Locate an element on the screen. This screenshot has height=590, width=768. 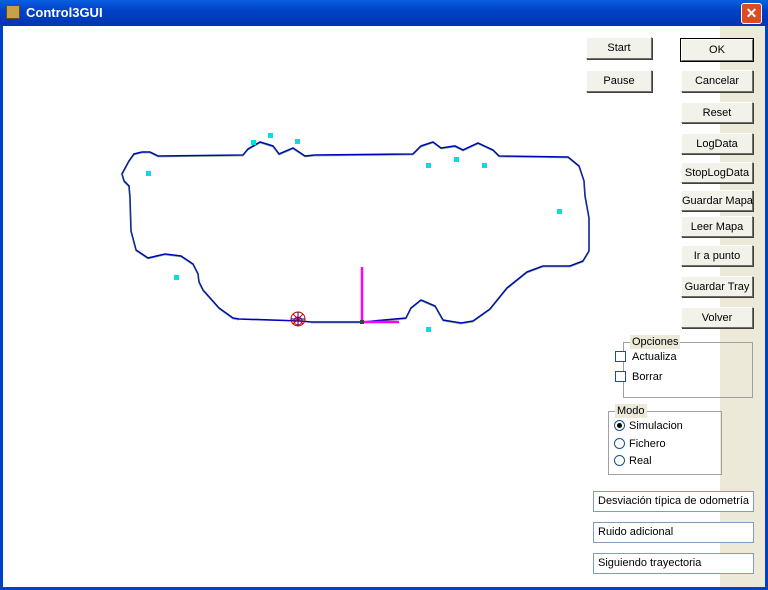
actualiza-checkbox is located at coordinates (620, 356).